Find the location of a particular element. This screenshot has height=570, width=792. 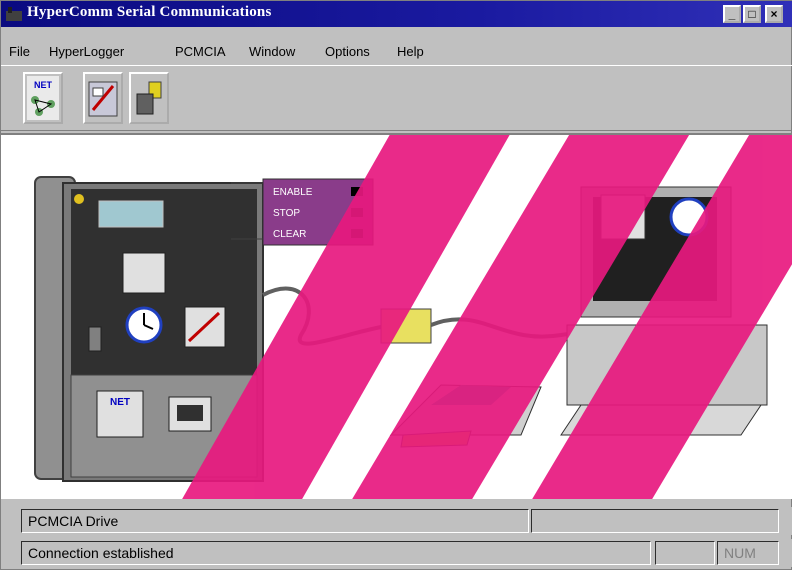

status-bar-top: PCMCIA Drive is located at coordinates (396, 521).